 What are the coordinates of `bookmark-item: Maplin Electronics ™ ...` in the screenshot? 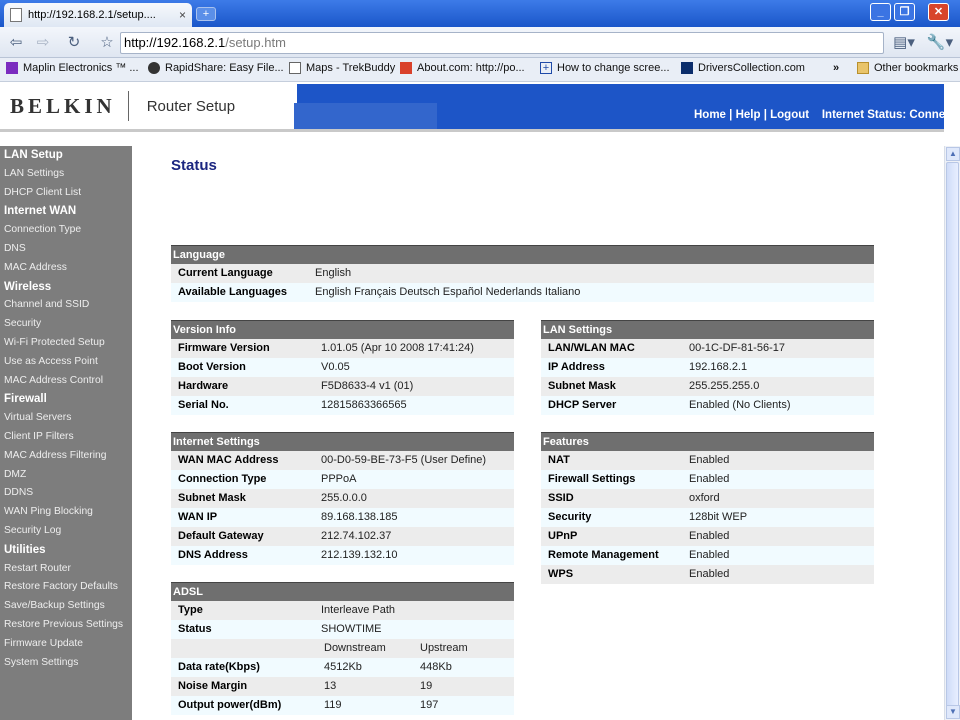 It's located at (72, 68).